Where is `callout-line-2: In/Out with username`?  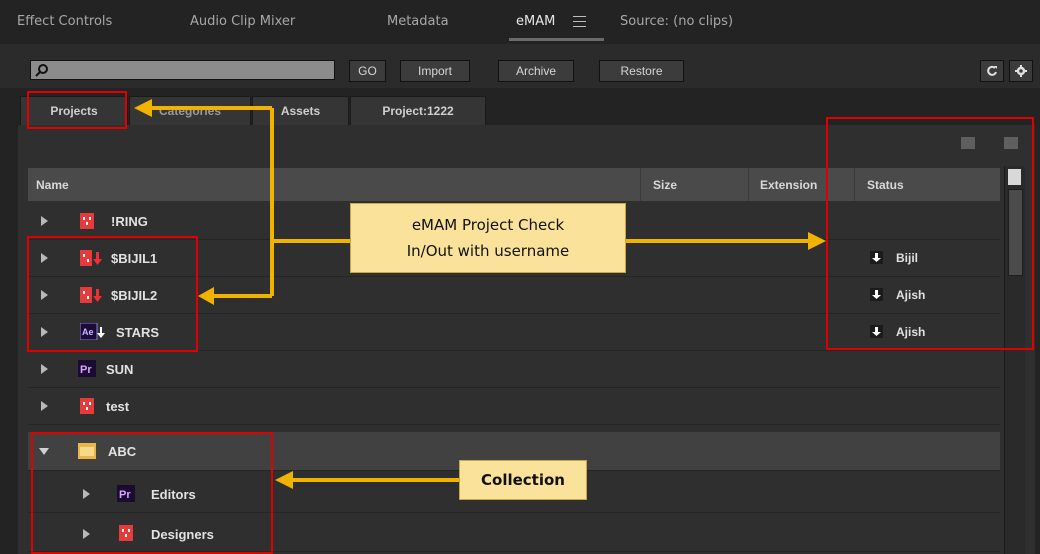 callout-line-2: In/Out with username is located at coordinates (488, 251).